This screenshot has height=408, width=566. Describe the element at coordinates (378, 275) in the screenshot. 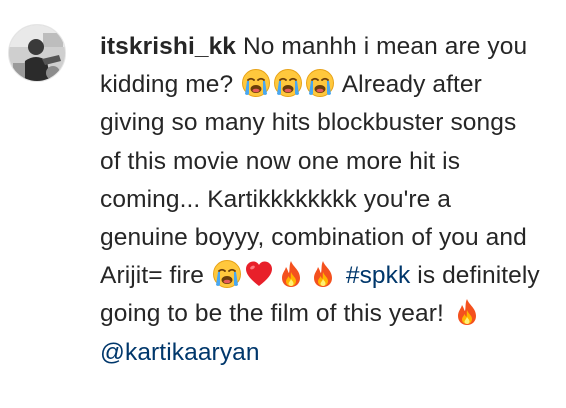

I see `hashtag-link: #spkk` at that location.